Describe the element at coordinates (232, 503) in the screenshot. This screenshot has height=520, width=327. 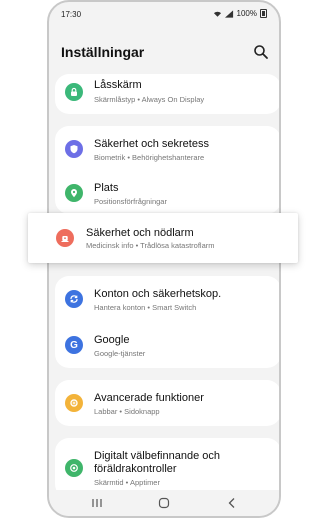
I see `back-icon` at that location.